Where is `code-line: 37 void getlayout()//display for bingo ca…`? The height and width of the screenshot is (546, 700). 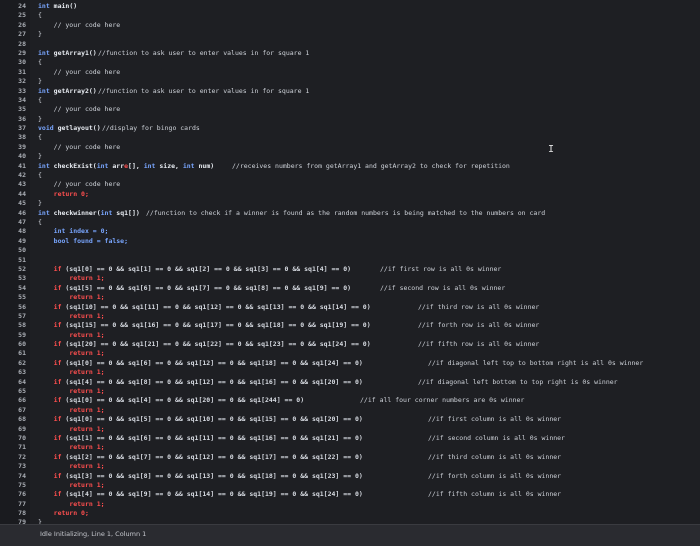 code-line: 37 void getlayout()//display for bingo ca… is located at coordinates (350, 128).